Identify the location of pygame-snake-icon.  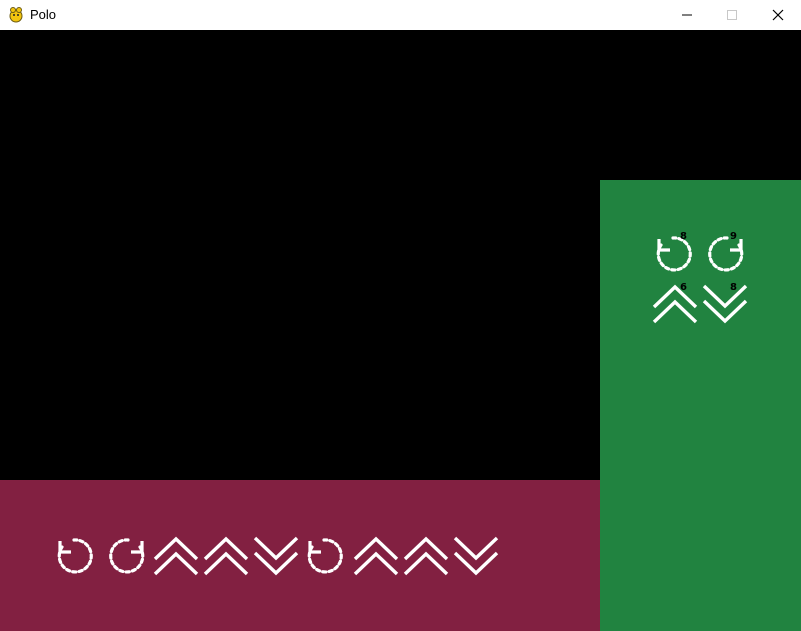
(16, 15).